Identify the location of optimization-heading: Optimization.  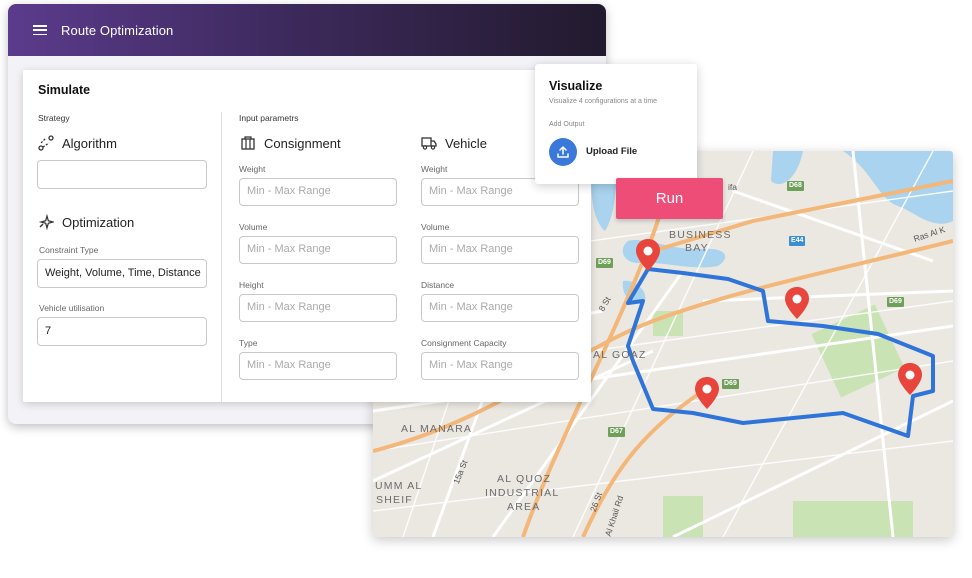
(86, 222).